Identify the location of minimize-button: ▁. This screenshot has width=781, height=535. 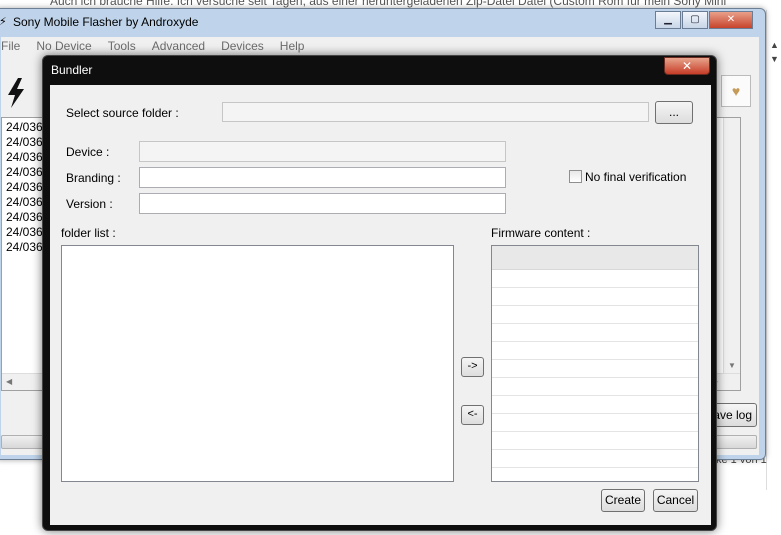
(668, 20).